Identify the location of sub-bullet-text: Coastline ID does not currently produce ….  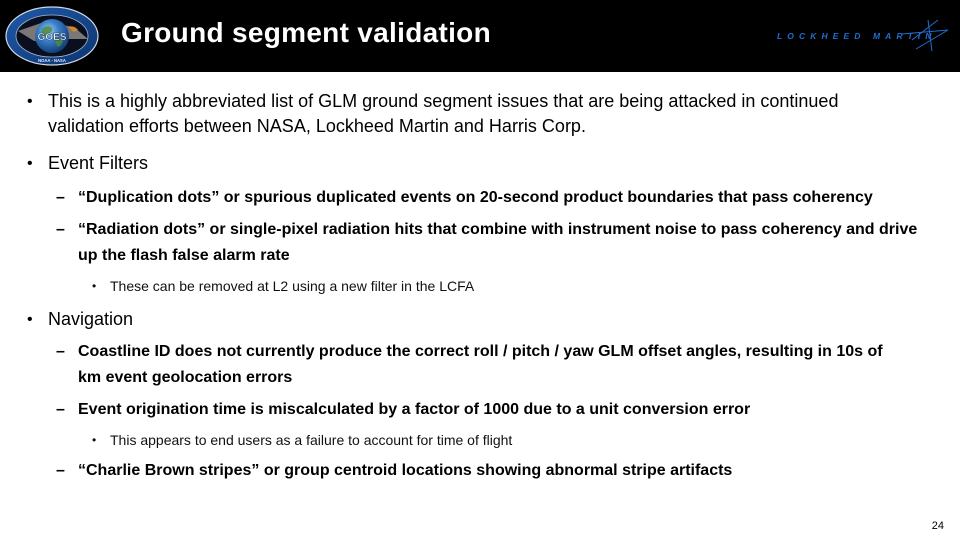
(480, 364).